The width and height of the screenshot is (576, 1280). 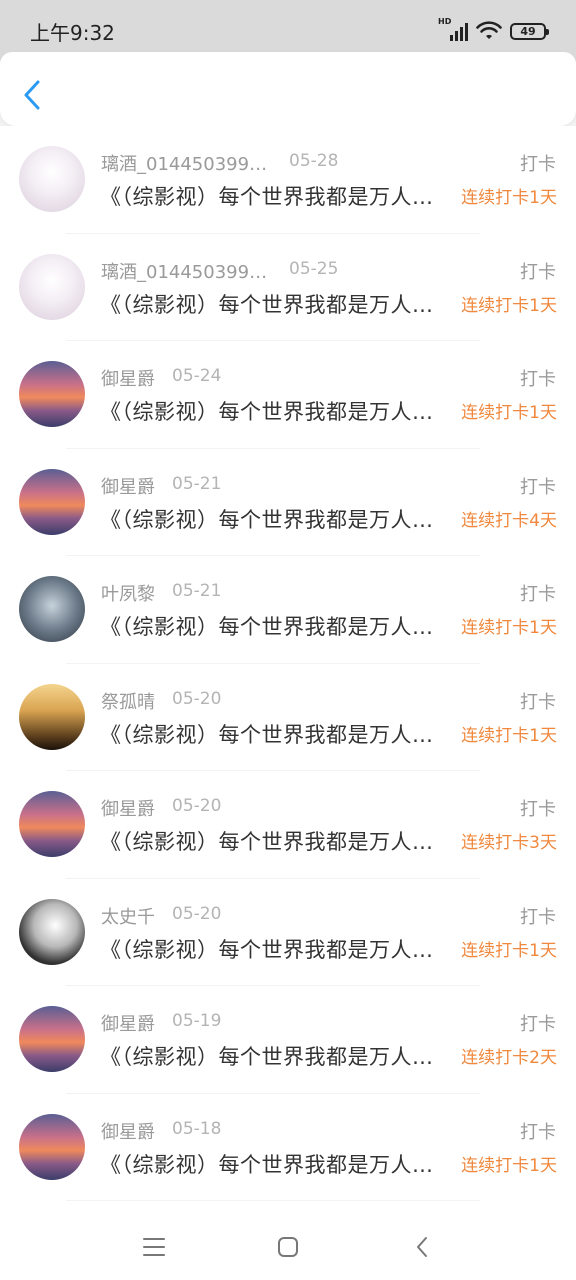 I want to click on battery-level: 49, so click(x=528, y=31).